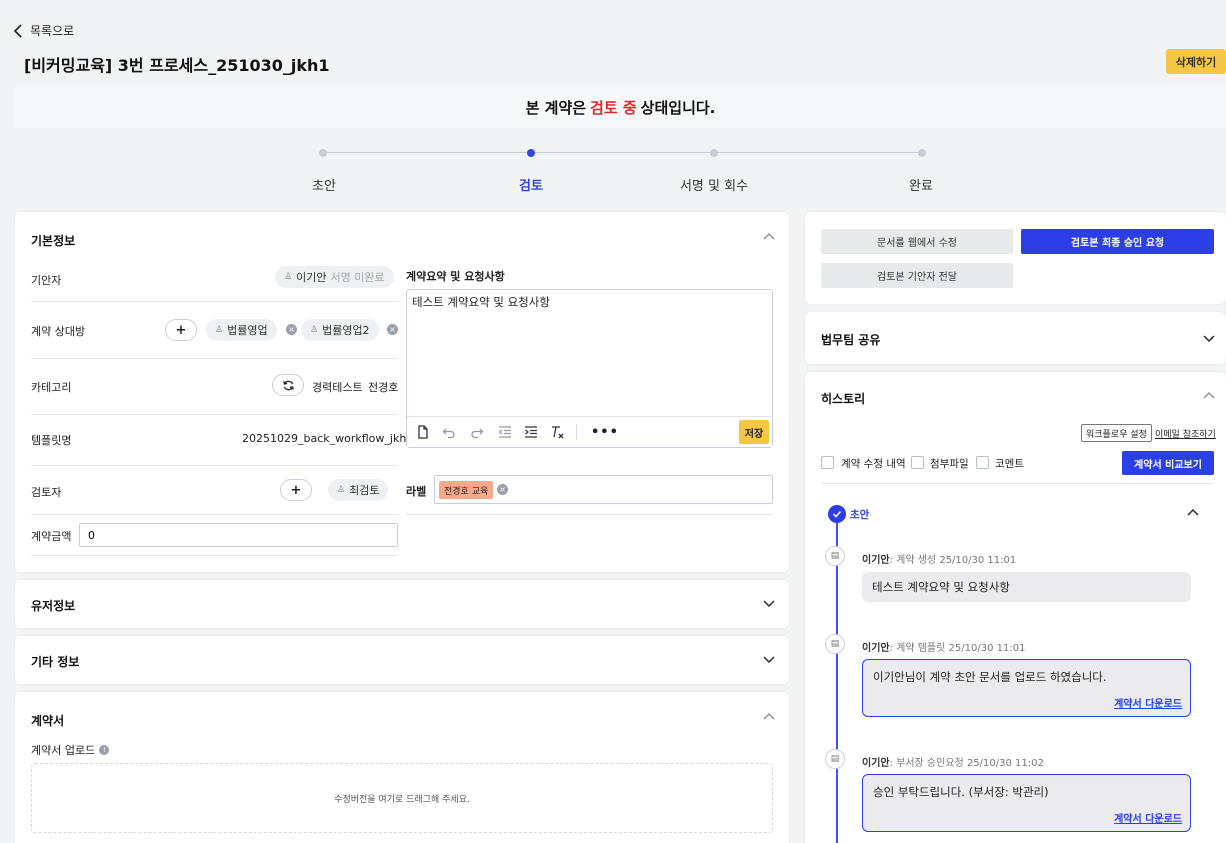 The height and width of the screenshot is (843, 1226). I want to click on drafter-status: 서명 미완료, so click(357, 277).